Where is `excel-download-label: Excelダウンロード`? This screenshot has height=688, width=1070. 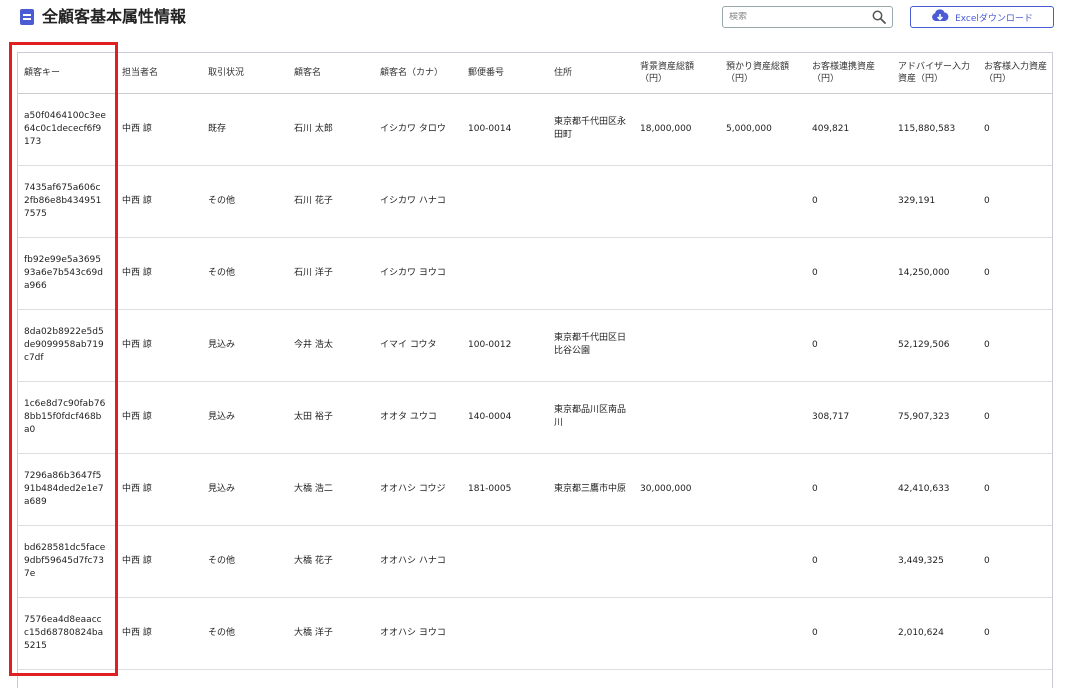
excel-download-label: Excelダウンロード is located at coordinates (994, 18).